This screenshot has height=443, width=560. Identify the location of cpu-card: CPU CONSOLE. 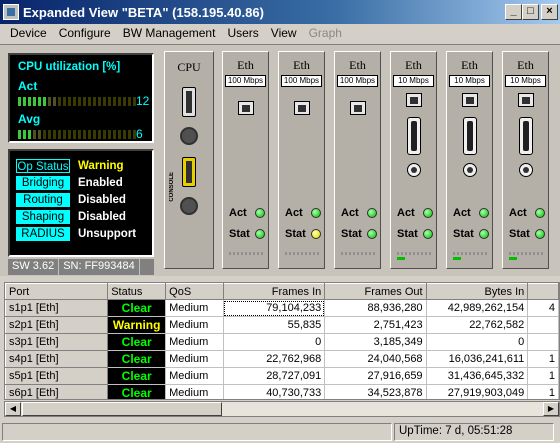
(189, 160).